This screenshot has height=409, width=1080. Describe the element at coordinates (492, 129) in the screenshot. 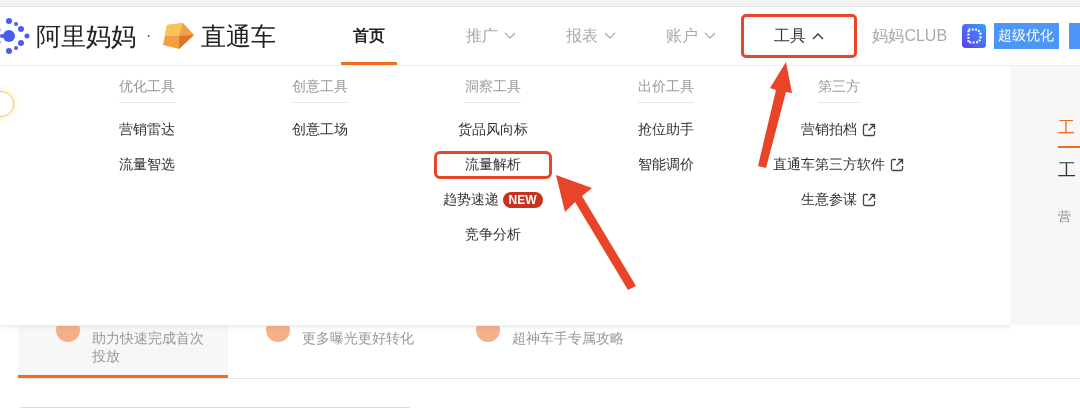

I see `menu-item: 货品风向标` at that location.